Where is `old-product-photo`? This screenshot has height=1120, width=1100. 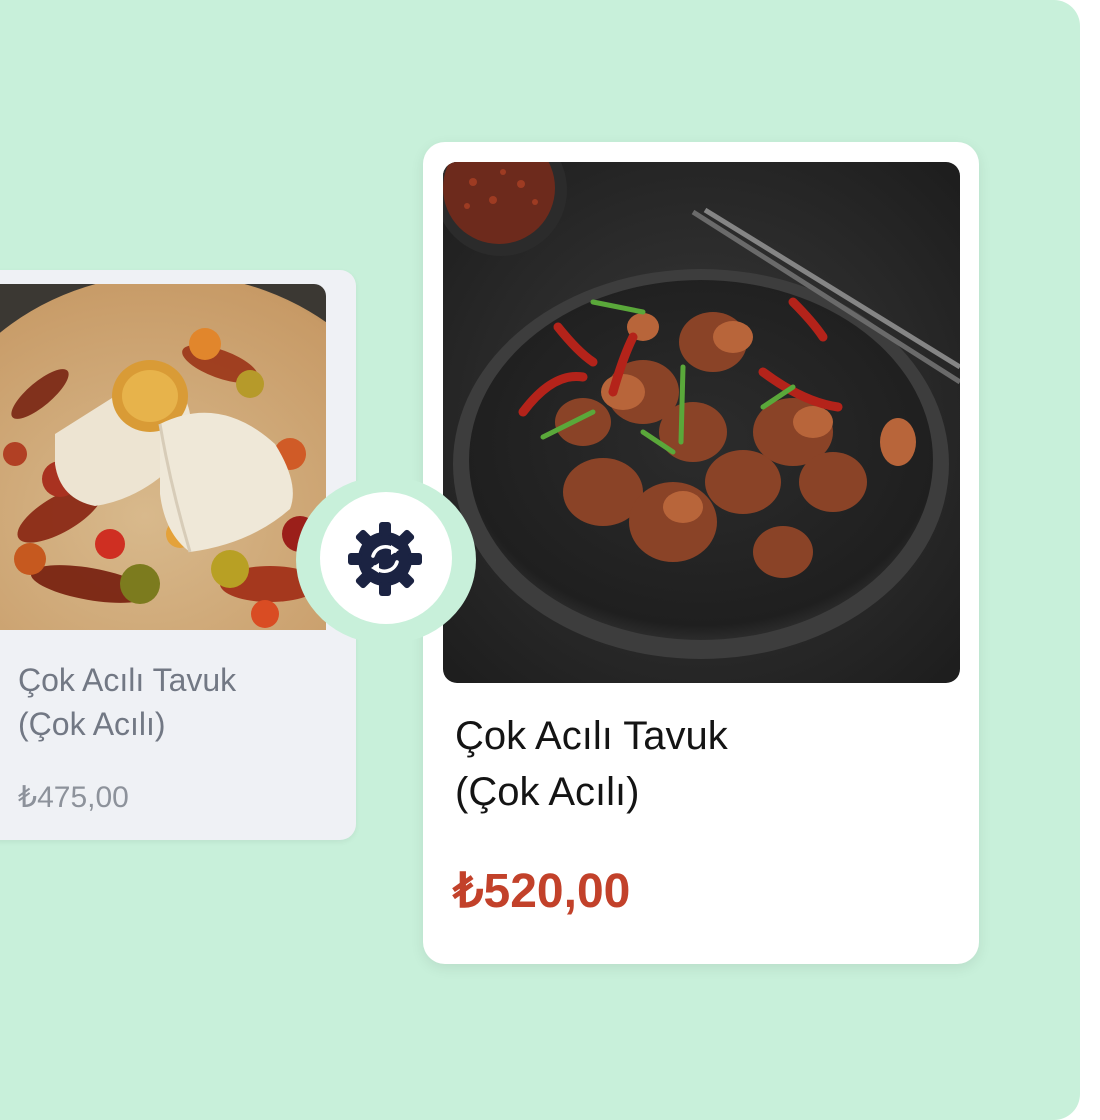
old-product-photo is located at coordinates (163, 457).